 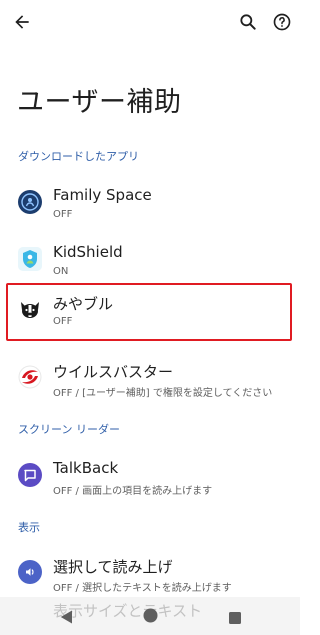 What do you see at coordinates (63, 214) in the screenshot?
I see `item-status: OFF` at bounding box center [63, 214].